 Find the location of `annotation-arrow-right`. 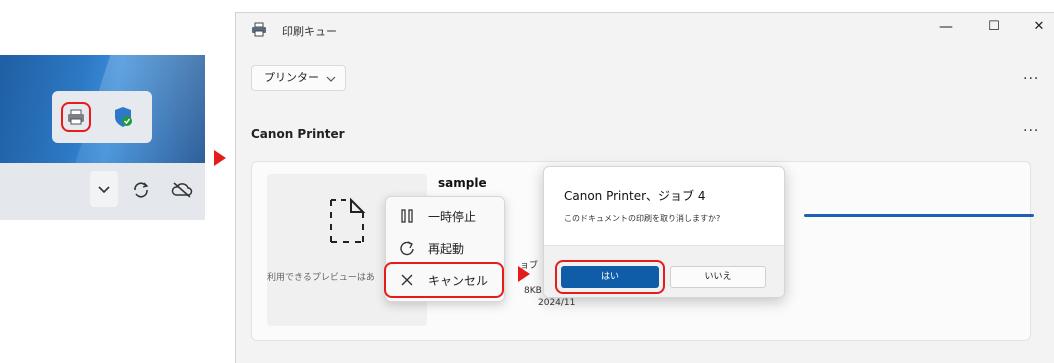

annotation-arrow-right is located at coordinates (220, 158).